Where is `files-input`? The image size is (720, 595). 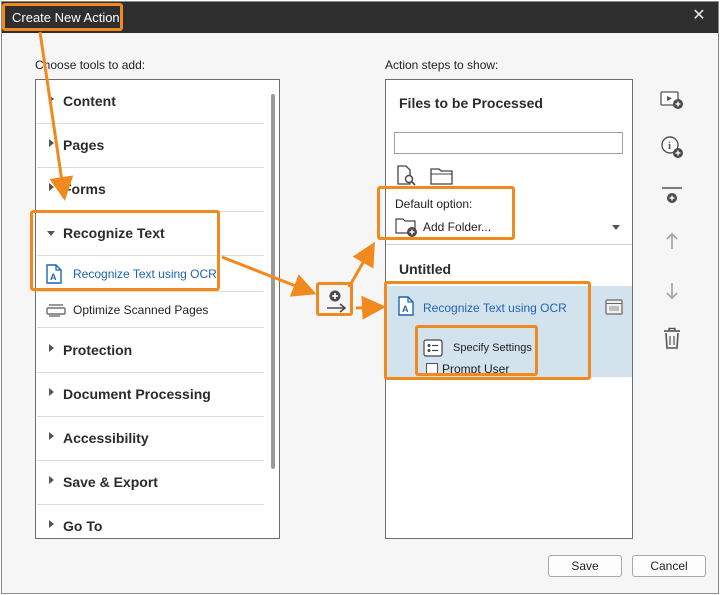 files-input is located at coordinates (508, 143).